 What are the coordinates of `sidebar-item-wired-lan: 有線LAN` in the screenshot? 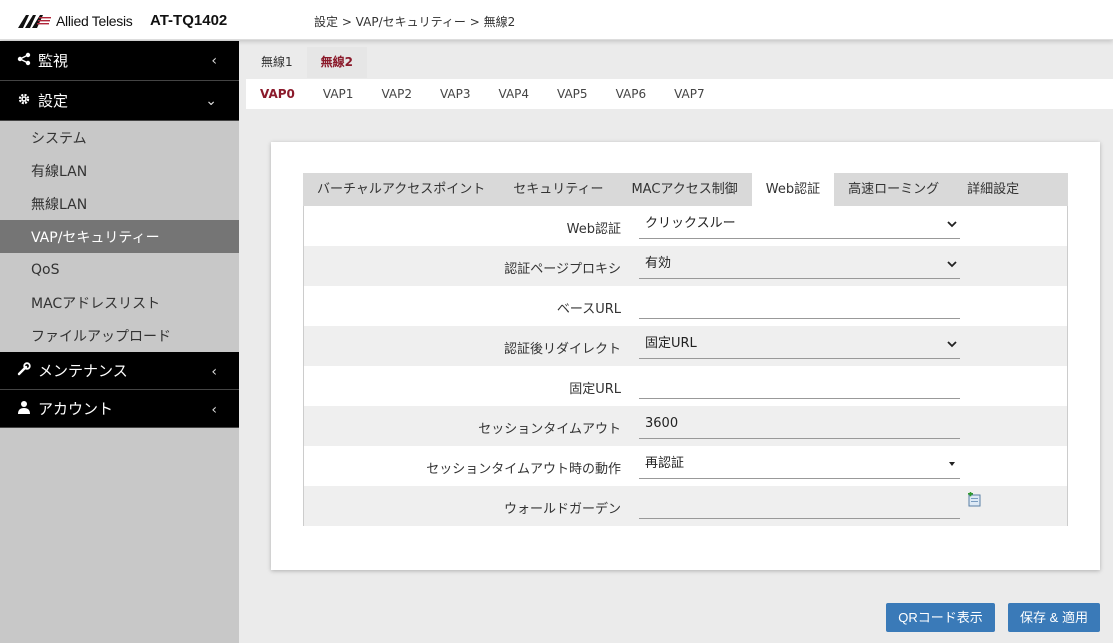 It's located at (119, 170).